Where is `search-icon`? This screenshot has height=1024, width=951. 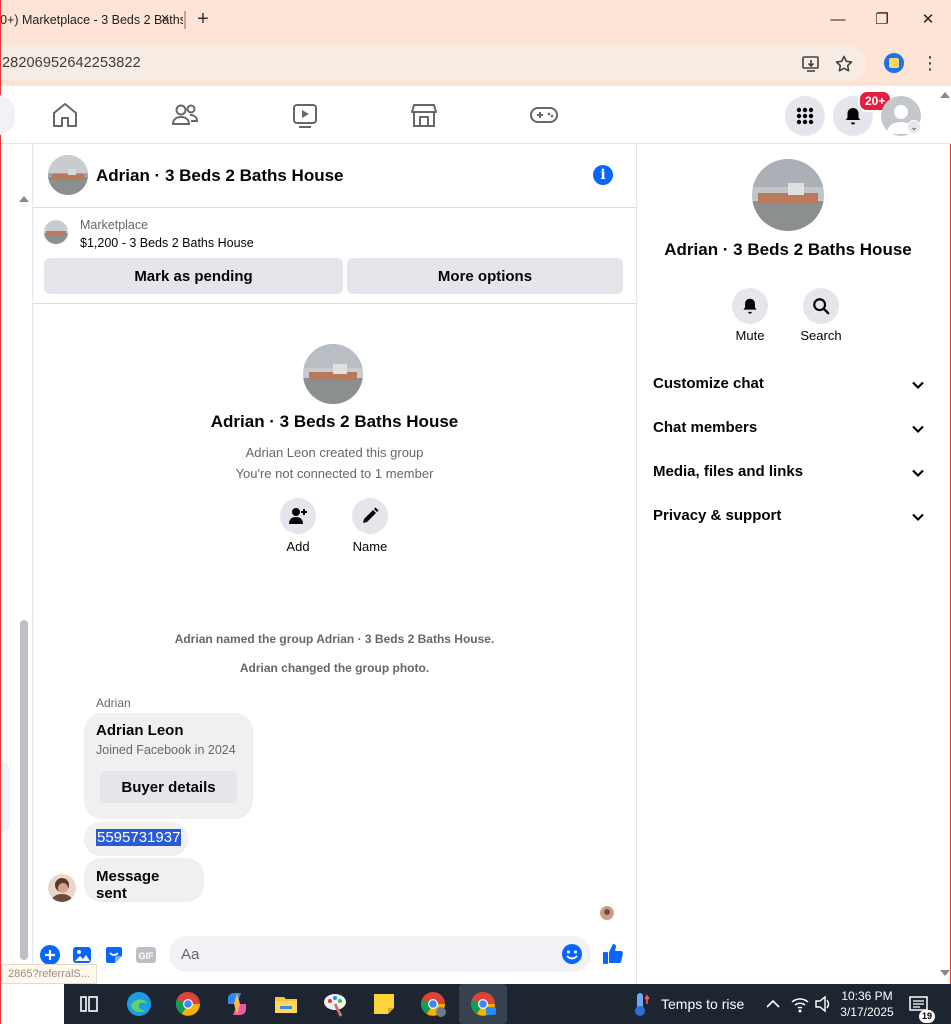 search-icon is located at coordinates (821, 306).